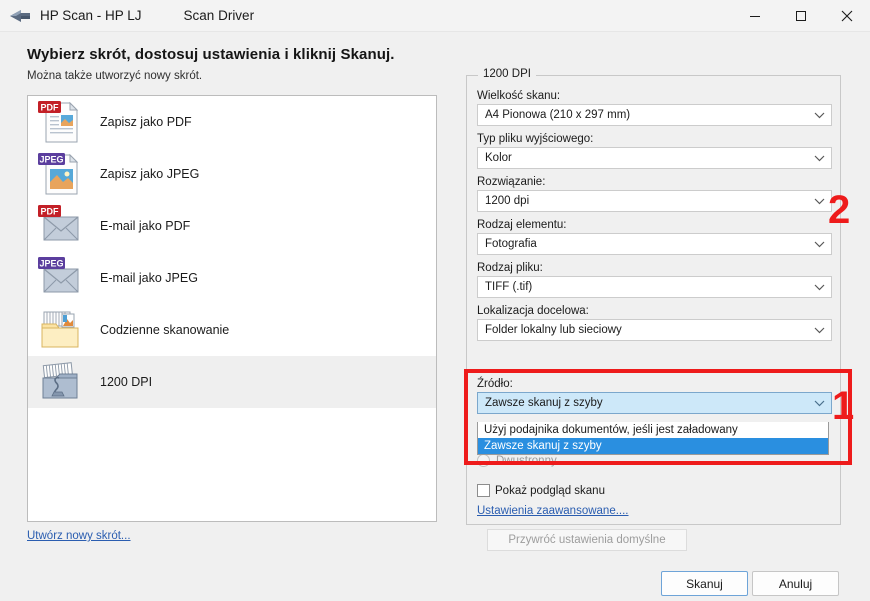 This screenshot has width=870, height=601. Describe the element at coordinates (535, 139) in the screenshot. I see `field-label: Typ pliku wyjściowego:` at that location.